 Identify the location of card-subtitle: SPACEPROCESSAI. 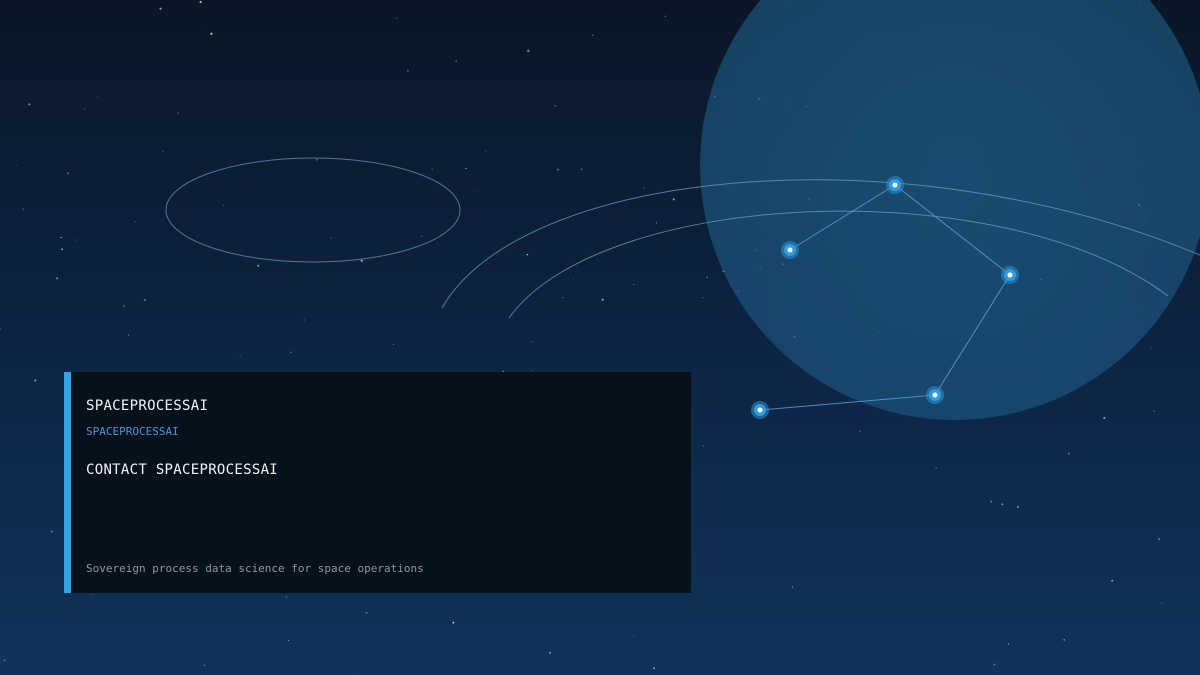
(132, 431).